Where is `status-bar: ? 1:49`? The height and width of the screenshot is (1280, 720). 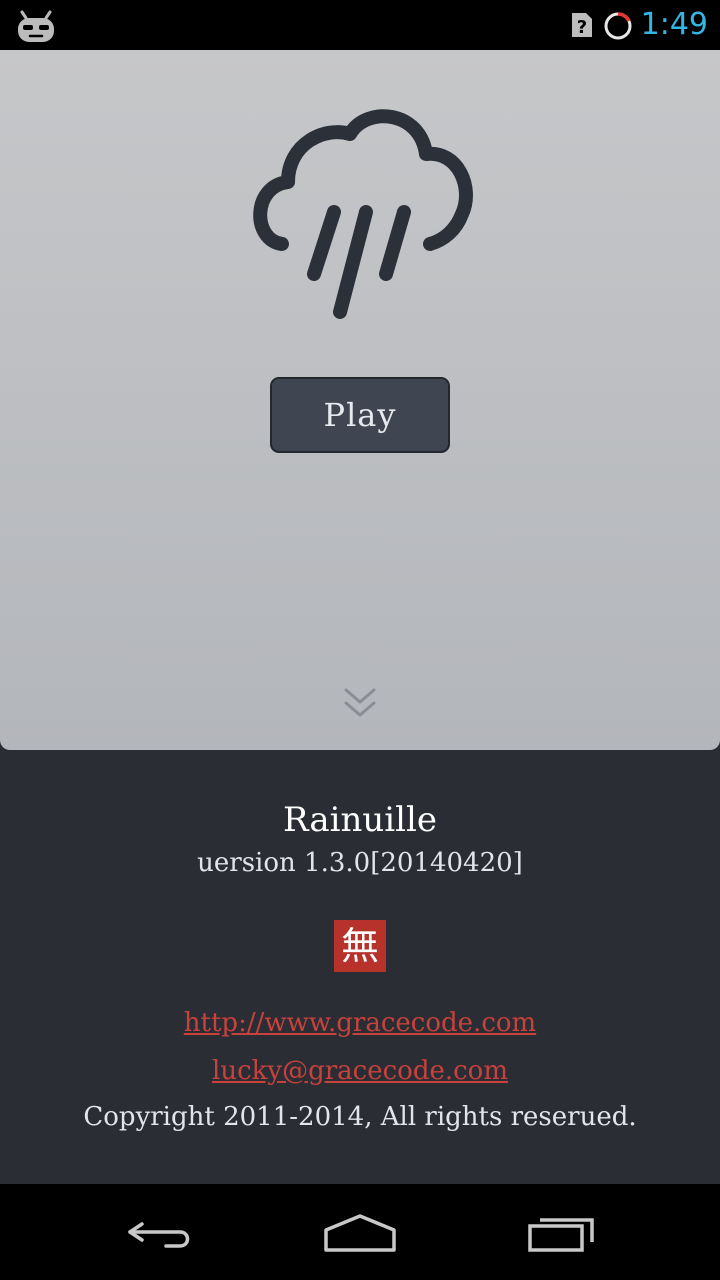 status-bar: ? 1:49 is located at coordinates (360, 25).